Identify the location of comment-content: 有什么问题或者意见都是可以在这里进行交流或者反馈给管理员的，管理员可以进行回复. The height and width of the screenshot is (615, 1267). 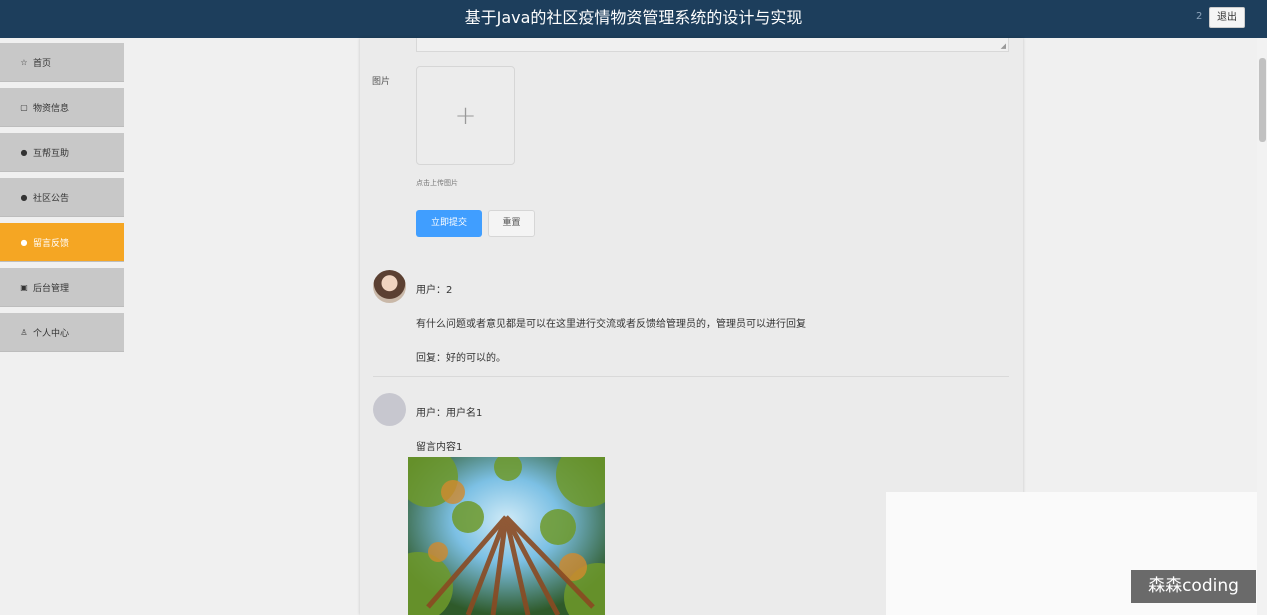
(611, 324).